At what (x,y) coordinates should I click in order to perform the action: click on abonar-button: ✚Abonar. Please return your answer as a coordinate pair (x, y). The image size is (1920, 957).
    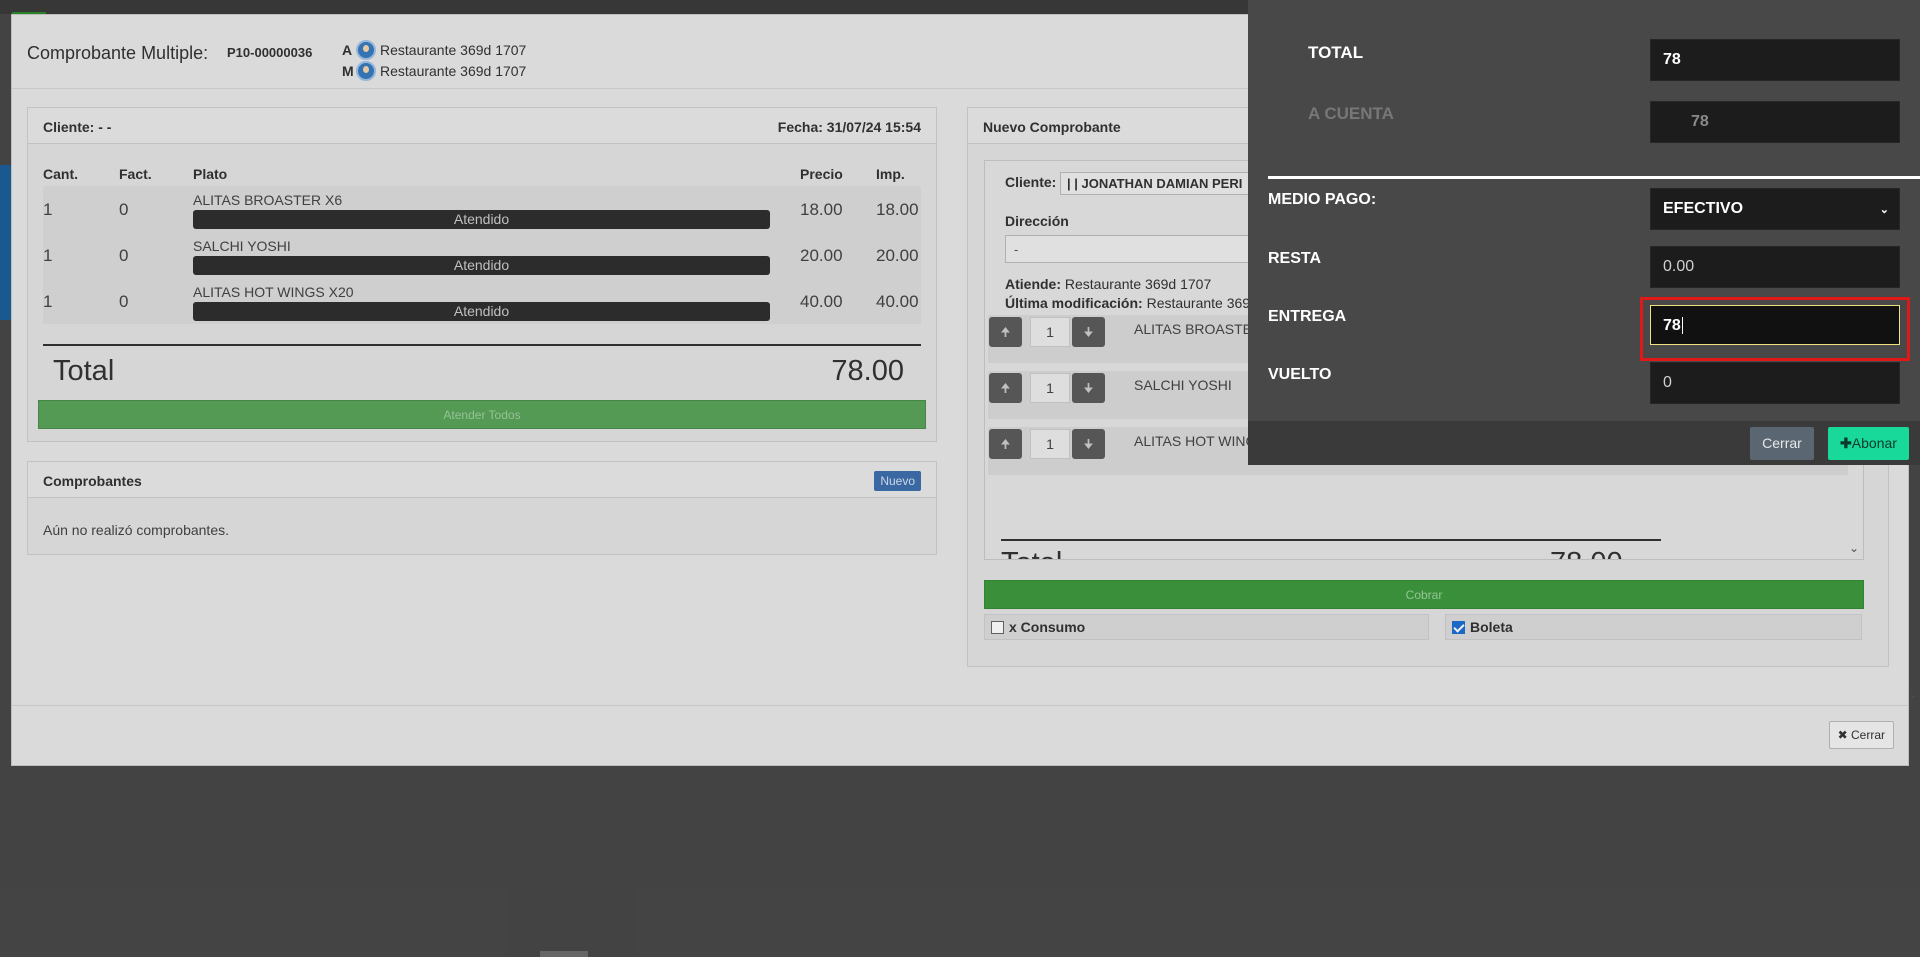
    Looking at the image, I should click on (1868, 443).